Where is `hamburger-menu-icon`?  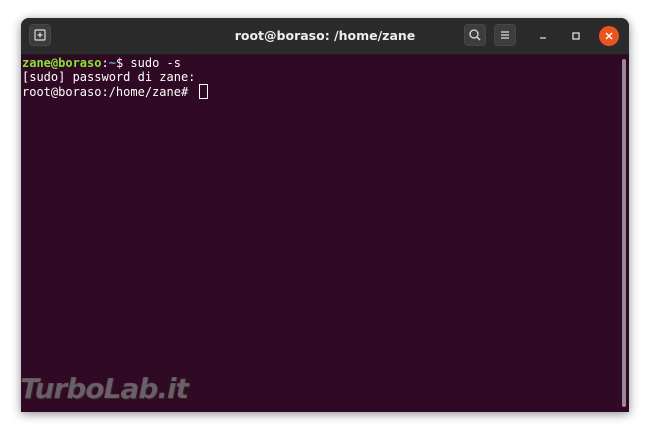
hamburger-menu-icon is located at coordinates (505, 35).